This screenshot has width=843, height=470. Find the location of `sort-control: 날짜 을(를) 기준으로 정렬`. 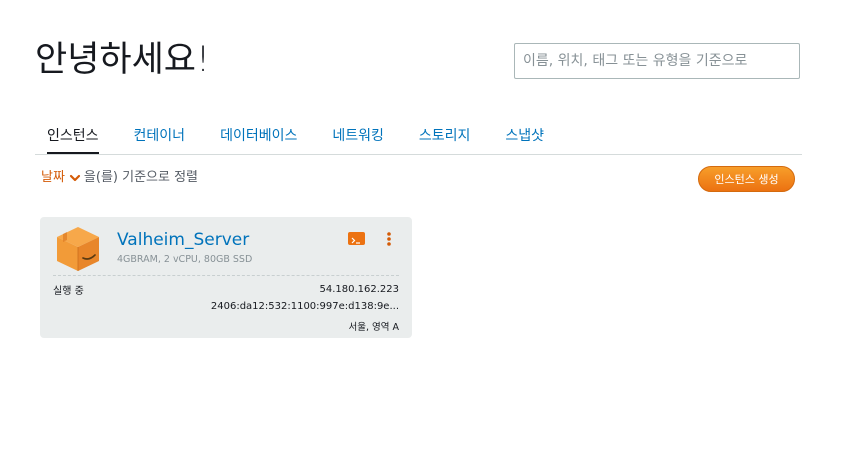

sort-control: 날짜 을(를) 기준으로 정렬 is located at coordinates (119, 178).